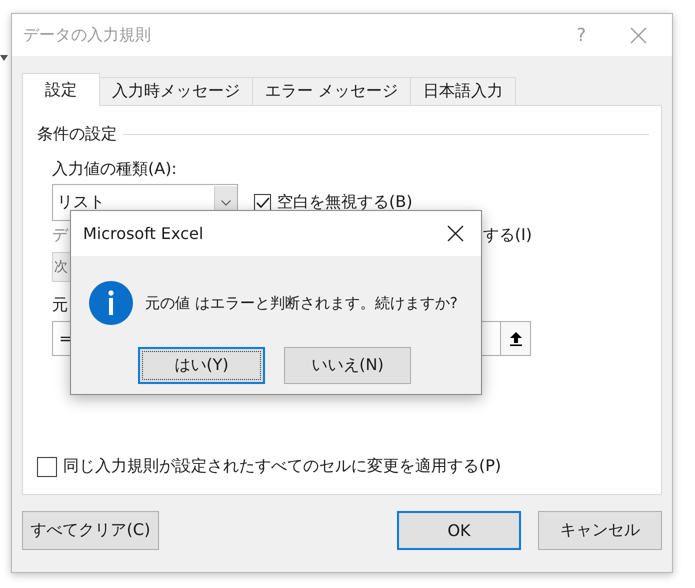  I want to click on field-label: 入力値の種類(A):, so click(114, 169).